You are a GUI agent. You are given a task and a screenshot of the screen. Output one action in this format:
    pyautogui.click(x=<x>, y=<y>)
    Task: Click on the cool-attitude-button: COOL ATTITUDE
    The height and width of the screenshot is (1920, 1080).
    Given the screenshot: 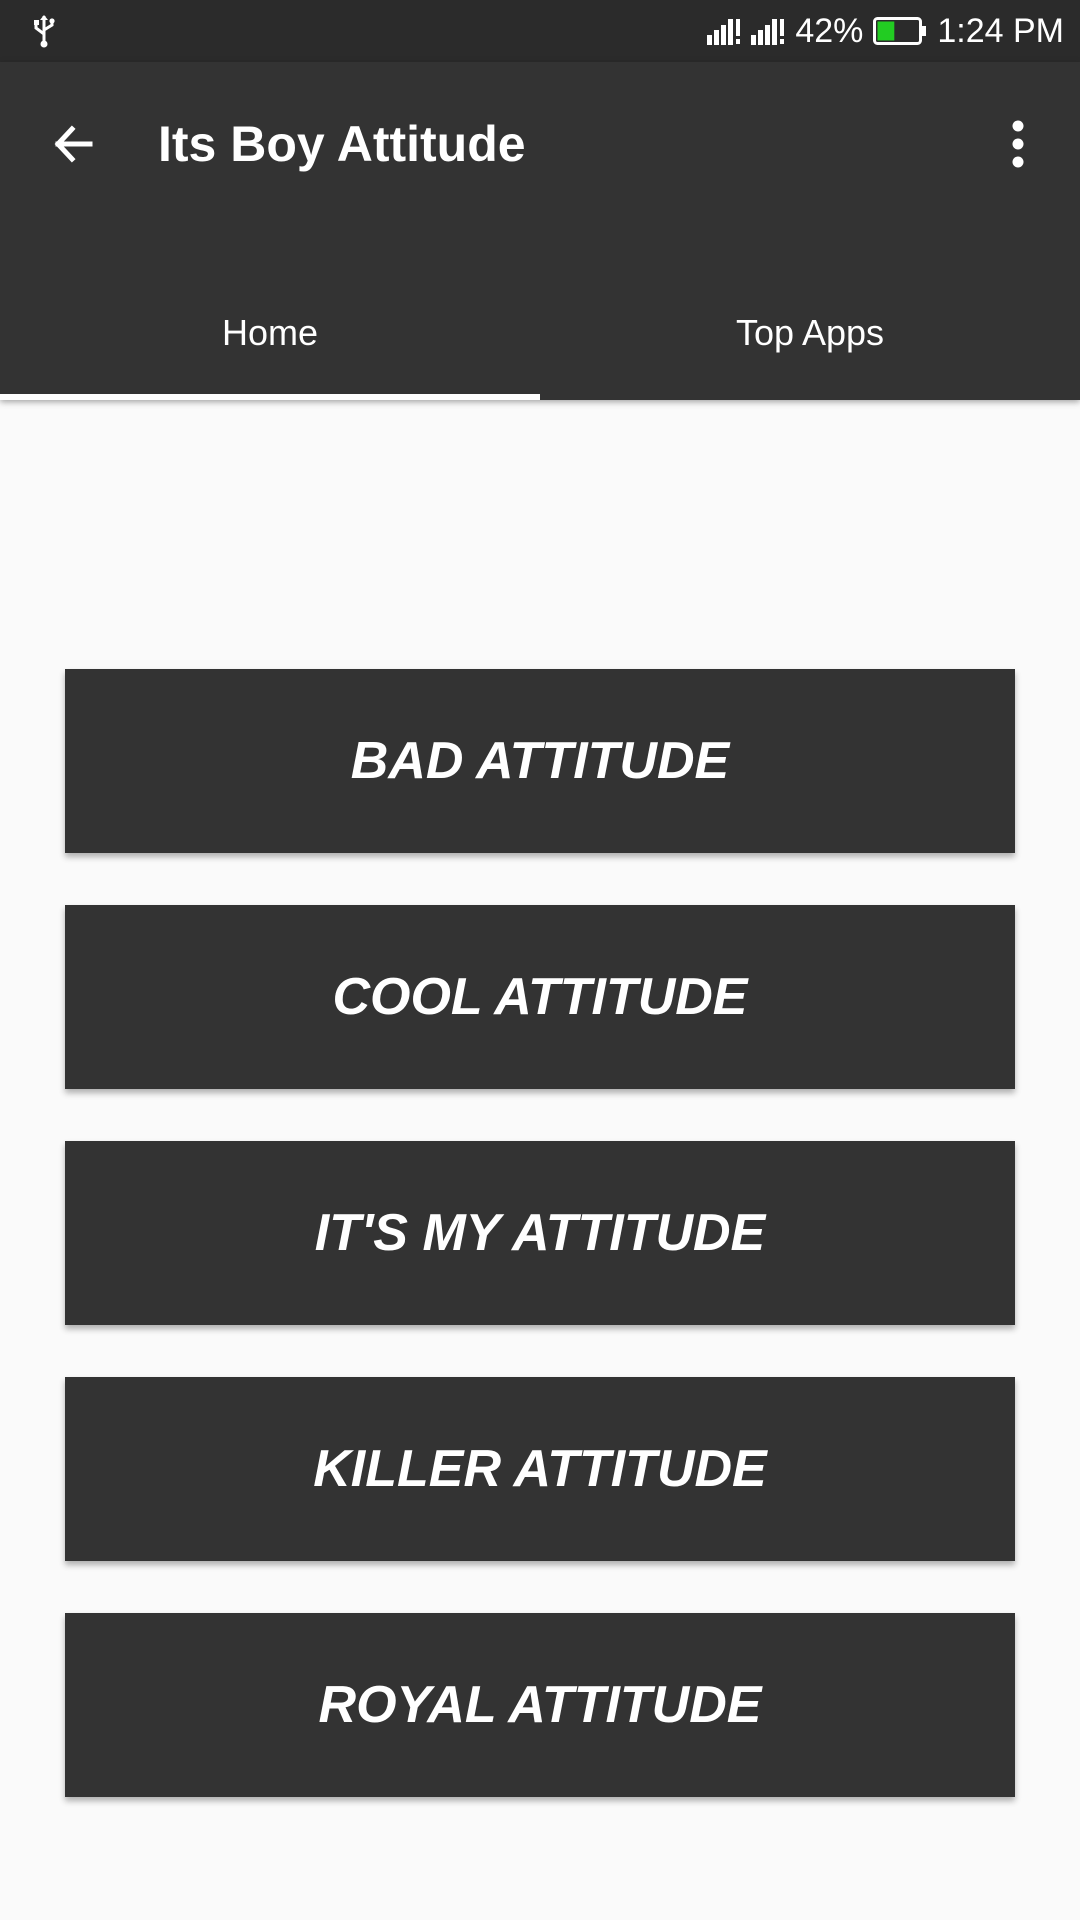 What is the action you would take?
    pyautogui.click(x=540, y=997)
    